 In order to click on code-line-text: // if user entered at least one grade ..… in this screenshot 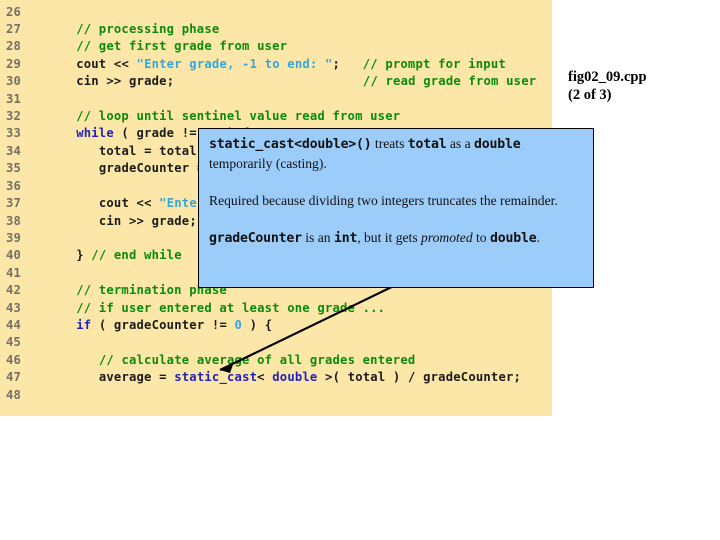, I will do `click(231, 307)`.